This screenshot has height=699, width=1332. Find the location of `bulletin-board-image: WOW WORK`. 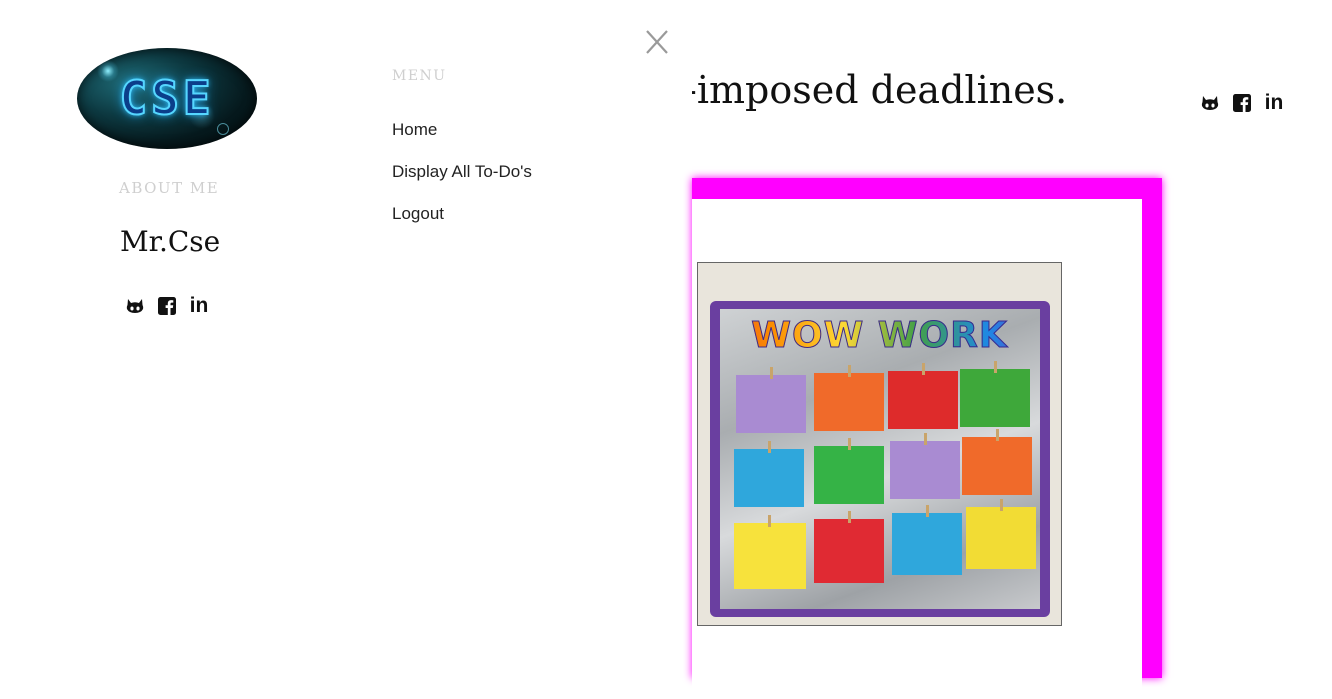

bulletin-board-image: WOW WORK is located at coordinates (879, 444).